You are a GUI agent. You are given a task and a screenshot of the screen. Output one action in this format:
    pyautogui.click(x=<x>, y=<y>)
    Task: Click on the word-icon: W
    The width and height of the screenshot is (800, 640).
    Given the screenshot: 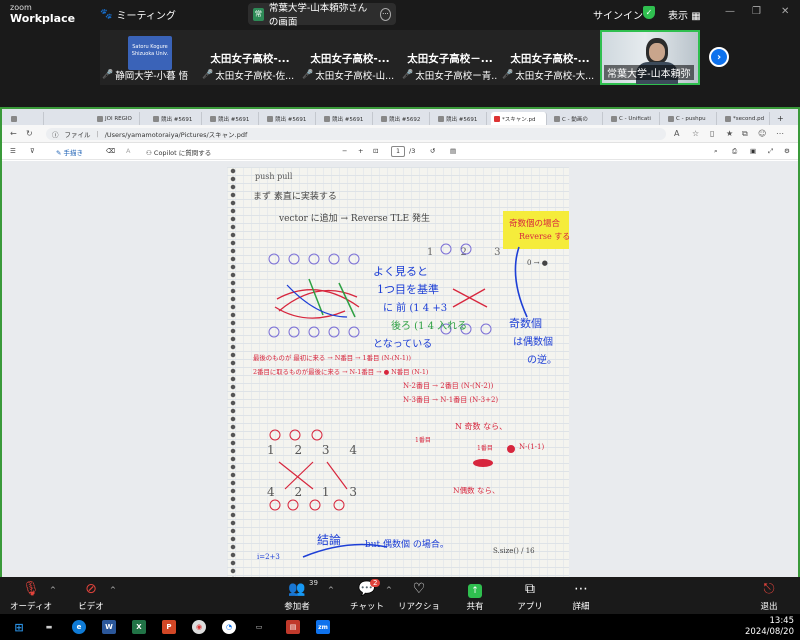 What is the action you would take?
    pyautogui.click(x=109, y=627)
    